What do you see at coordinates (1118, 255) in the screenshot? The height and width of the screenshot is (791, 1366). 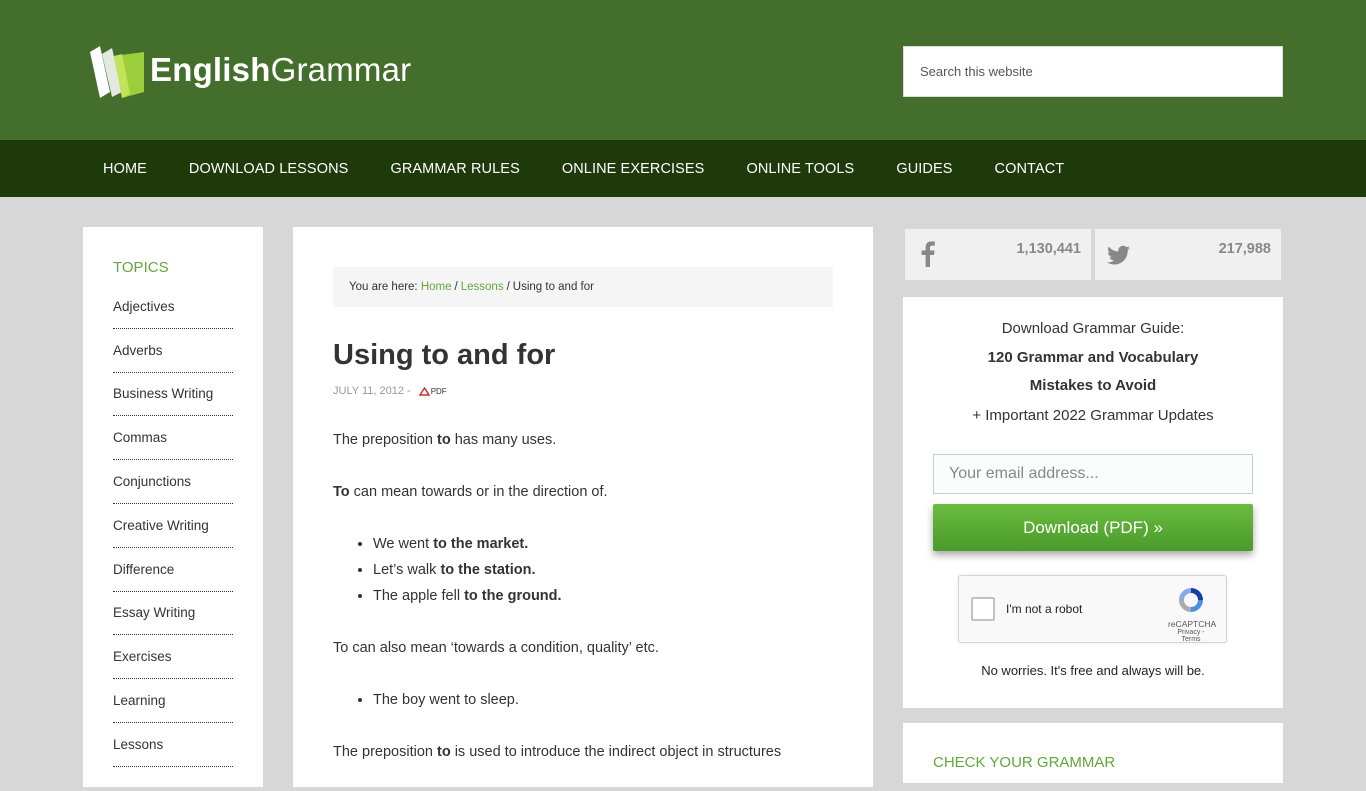 I see `twitter-icon` at bounding box center [1118, 255].